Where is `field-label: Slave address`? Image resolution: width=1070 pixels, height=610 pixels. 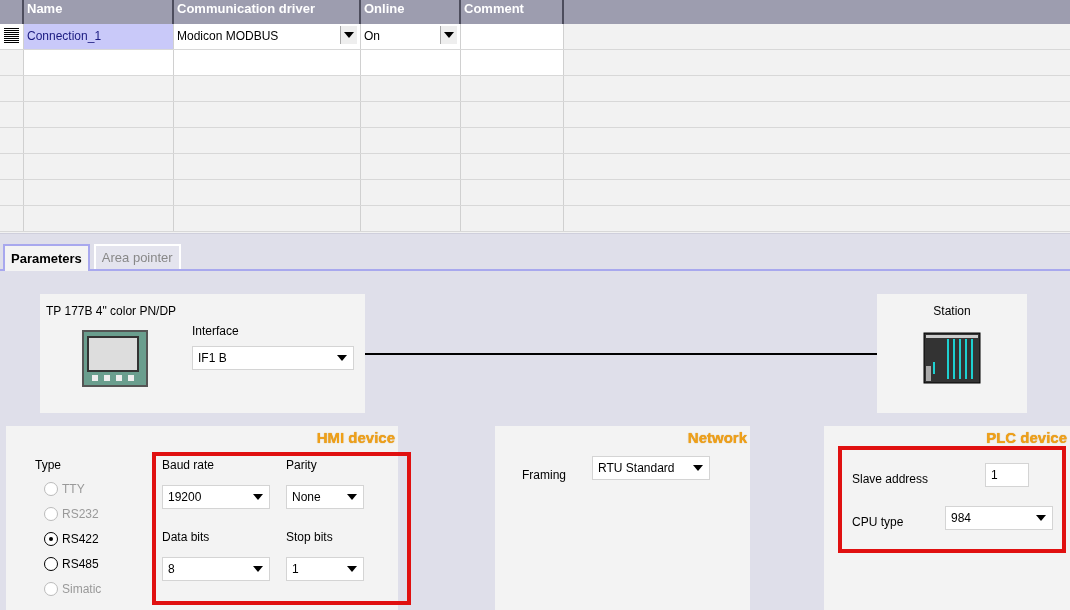 field-label: Slave address is located at coordinates (891, 478).